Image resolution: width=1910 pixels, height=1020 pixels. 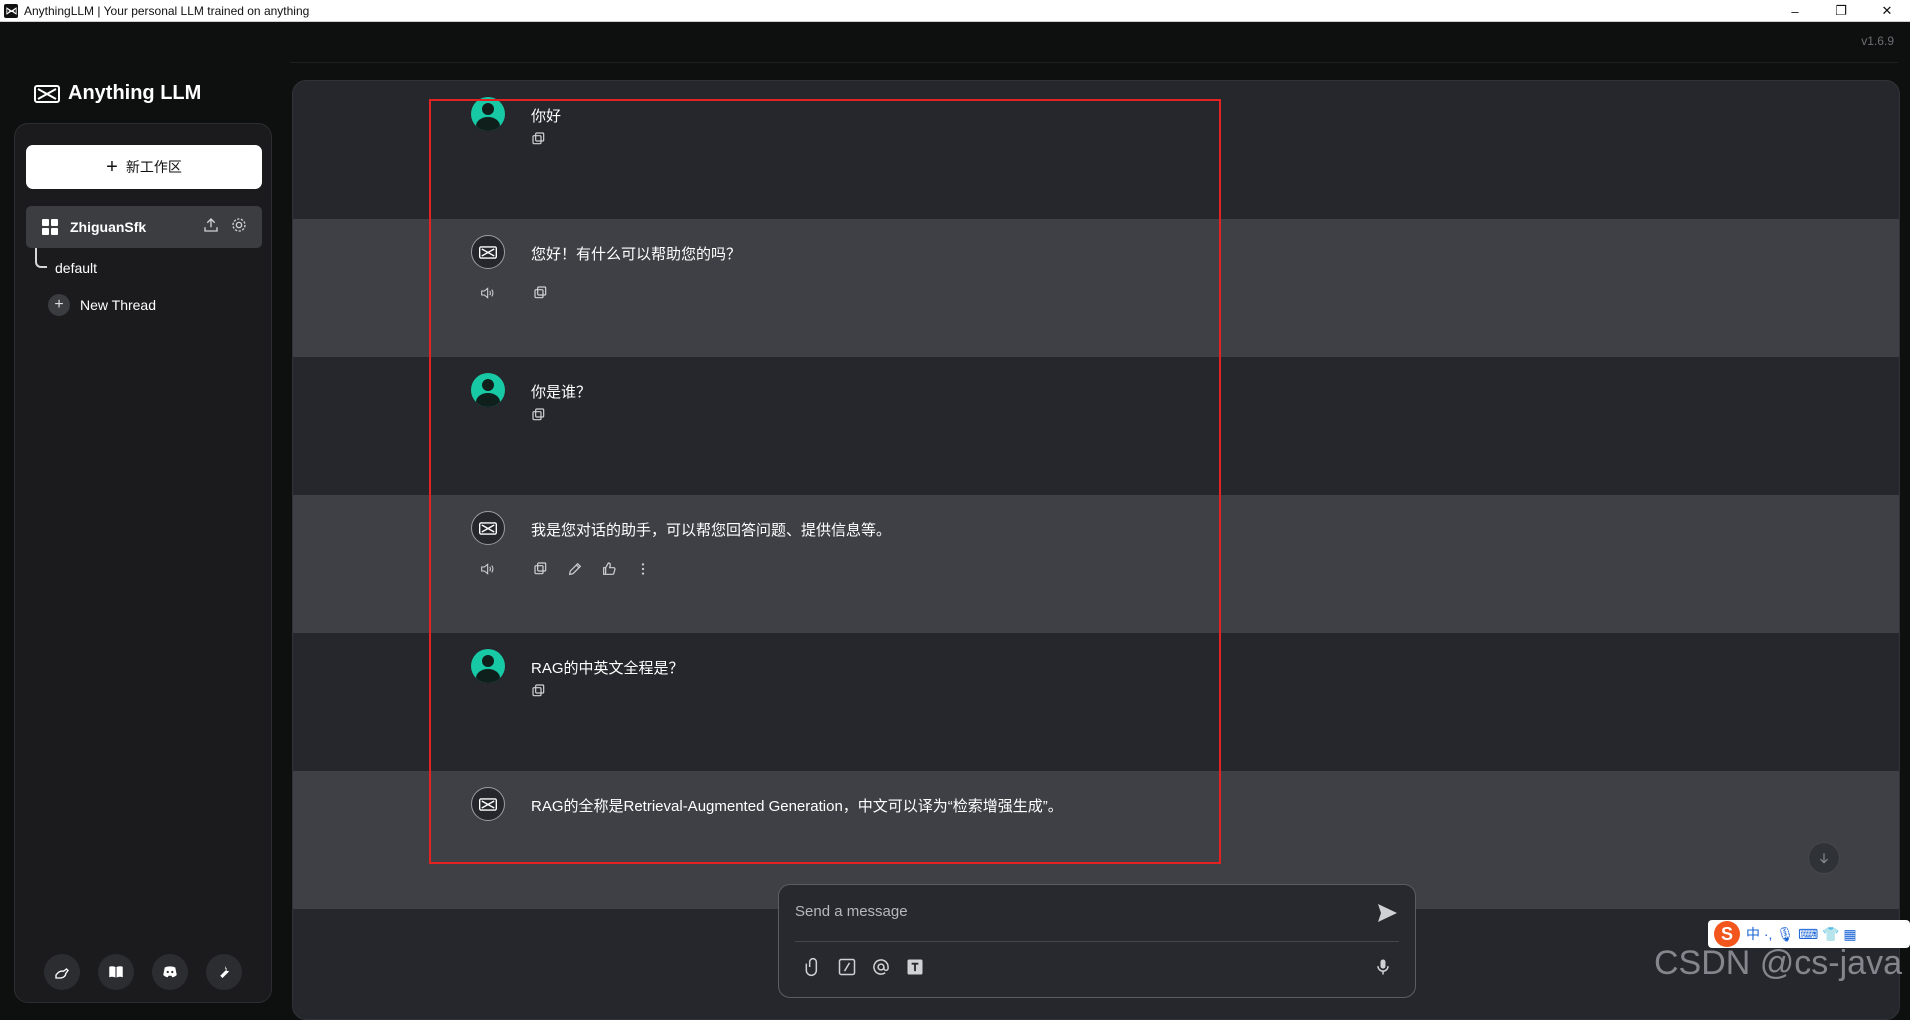 I want to click on message-text: 你是谁？, so click(x=561, y=392).